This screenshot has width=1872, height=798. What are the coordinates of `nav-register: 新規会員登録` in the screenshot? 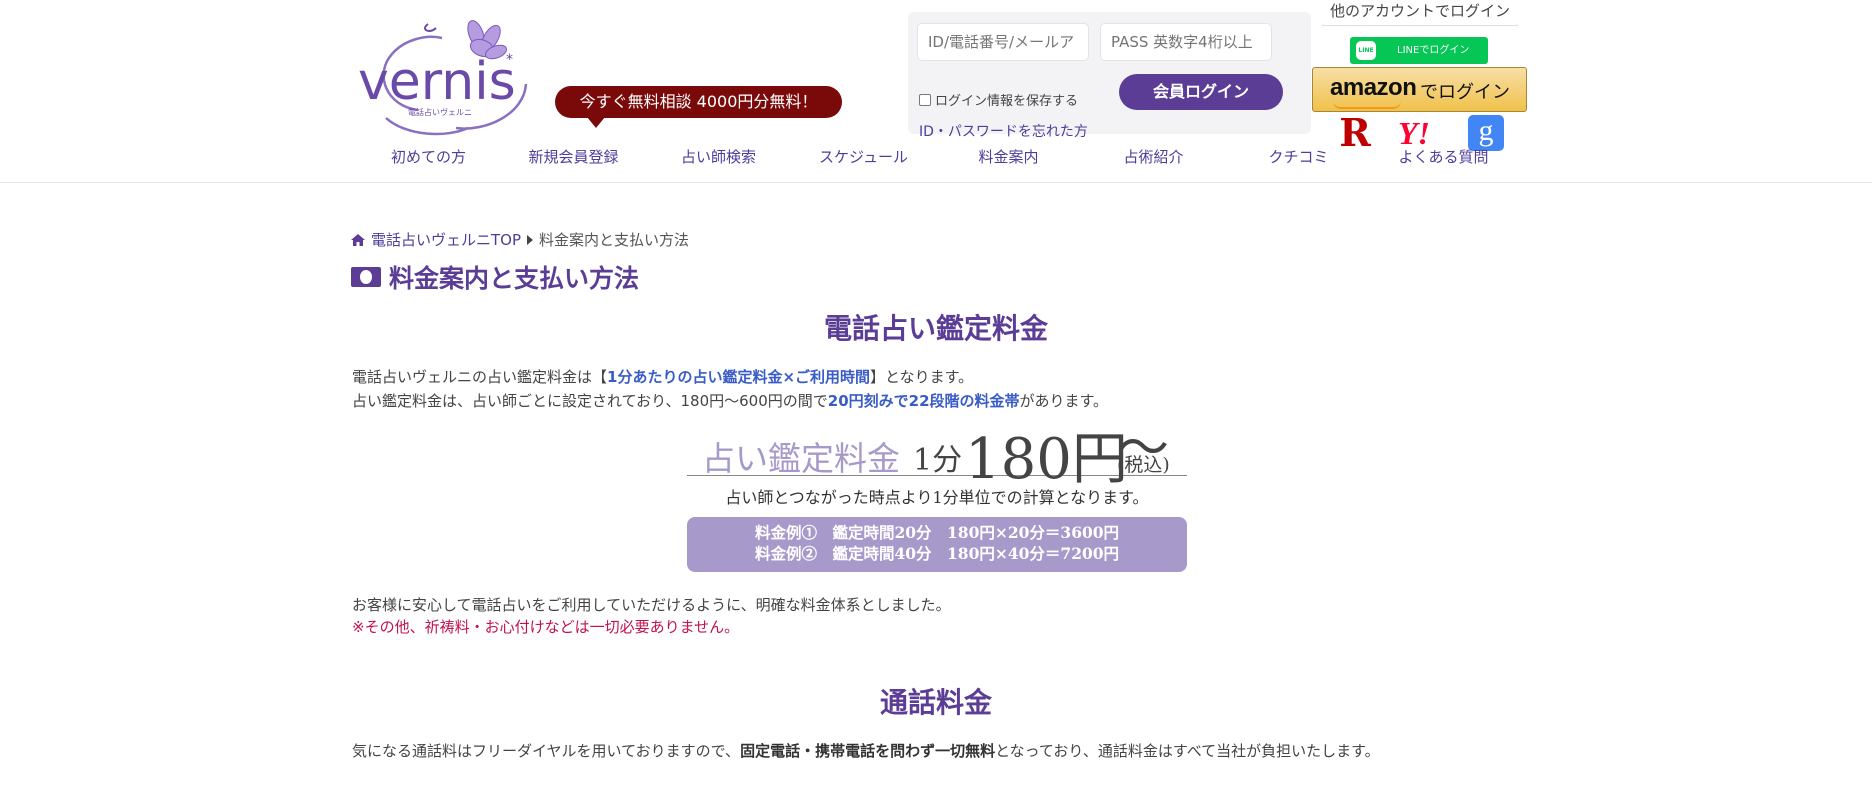 It's located at (573, 156).